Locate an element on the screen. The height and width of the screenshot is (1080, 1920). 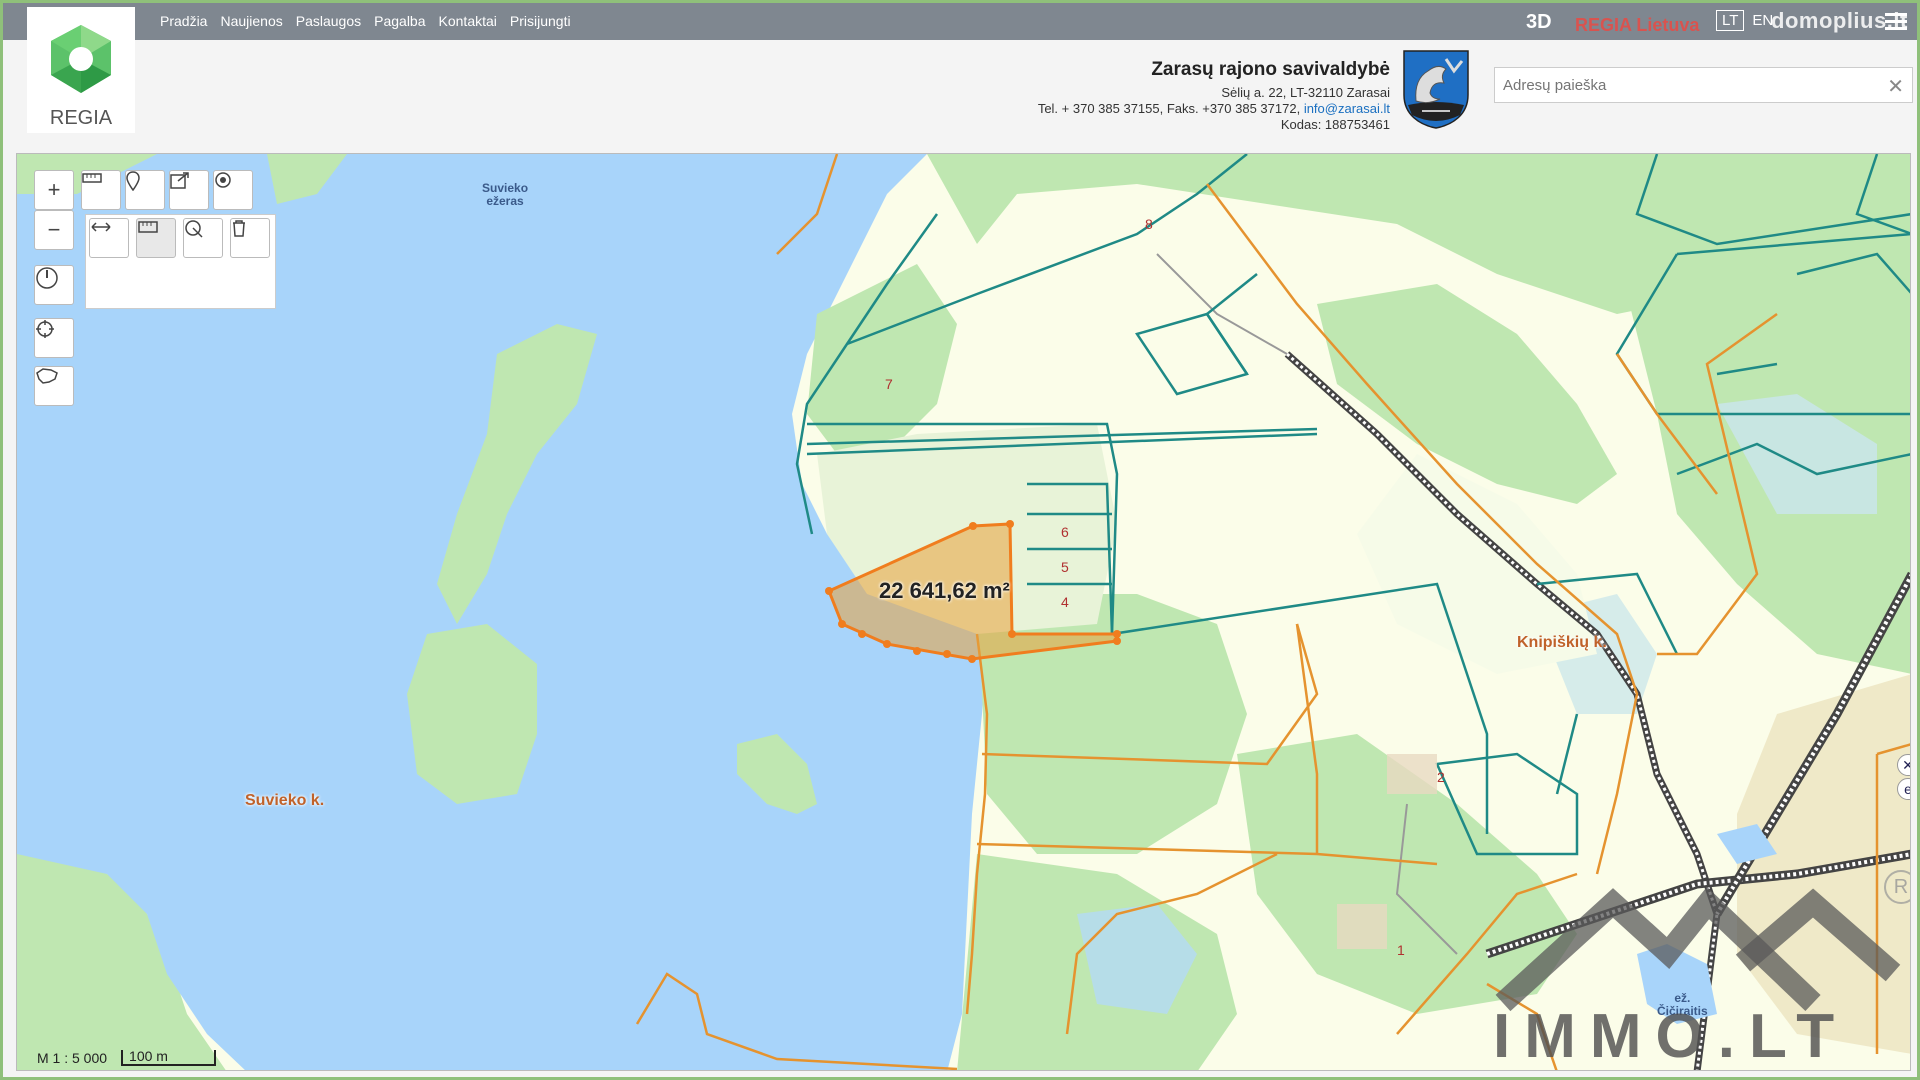
municipality-address: Sėlių a. 22, LT-32110 Zarasai is located at coordinates (1305, 92).